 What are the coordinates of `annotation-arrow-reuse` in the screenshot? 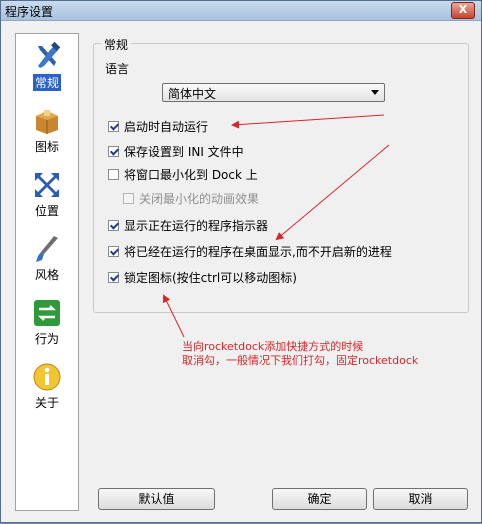 It's located at (332, 192).